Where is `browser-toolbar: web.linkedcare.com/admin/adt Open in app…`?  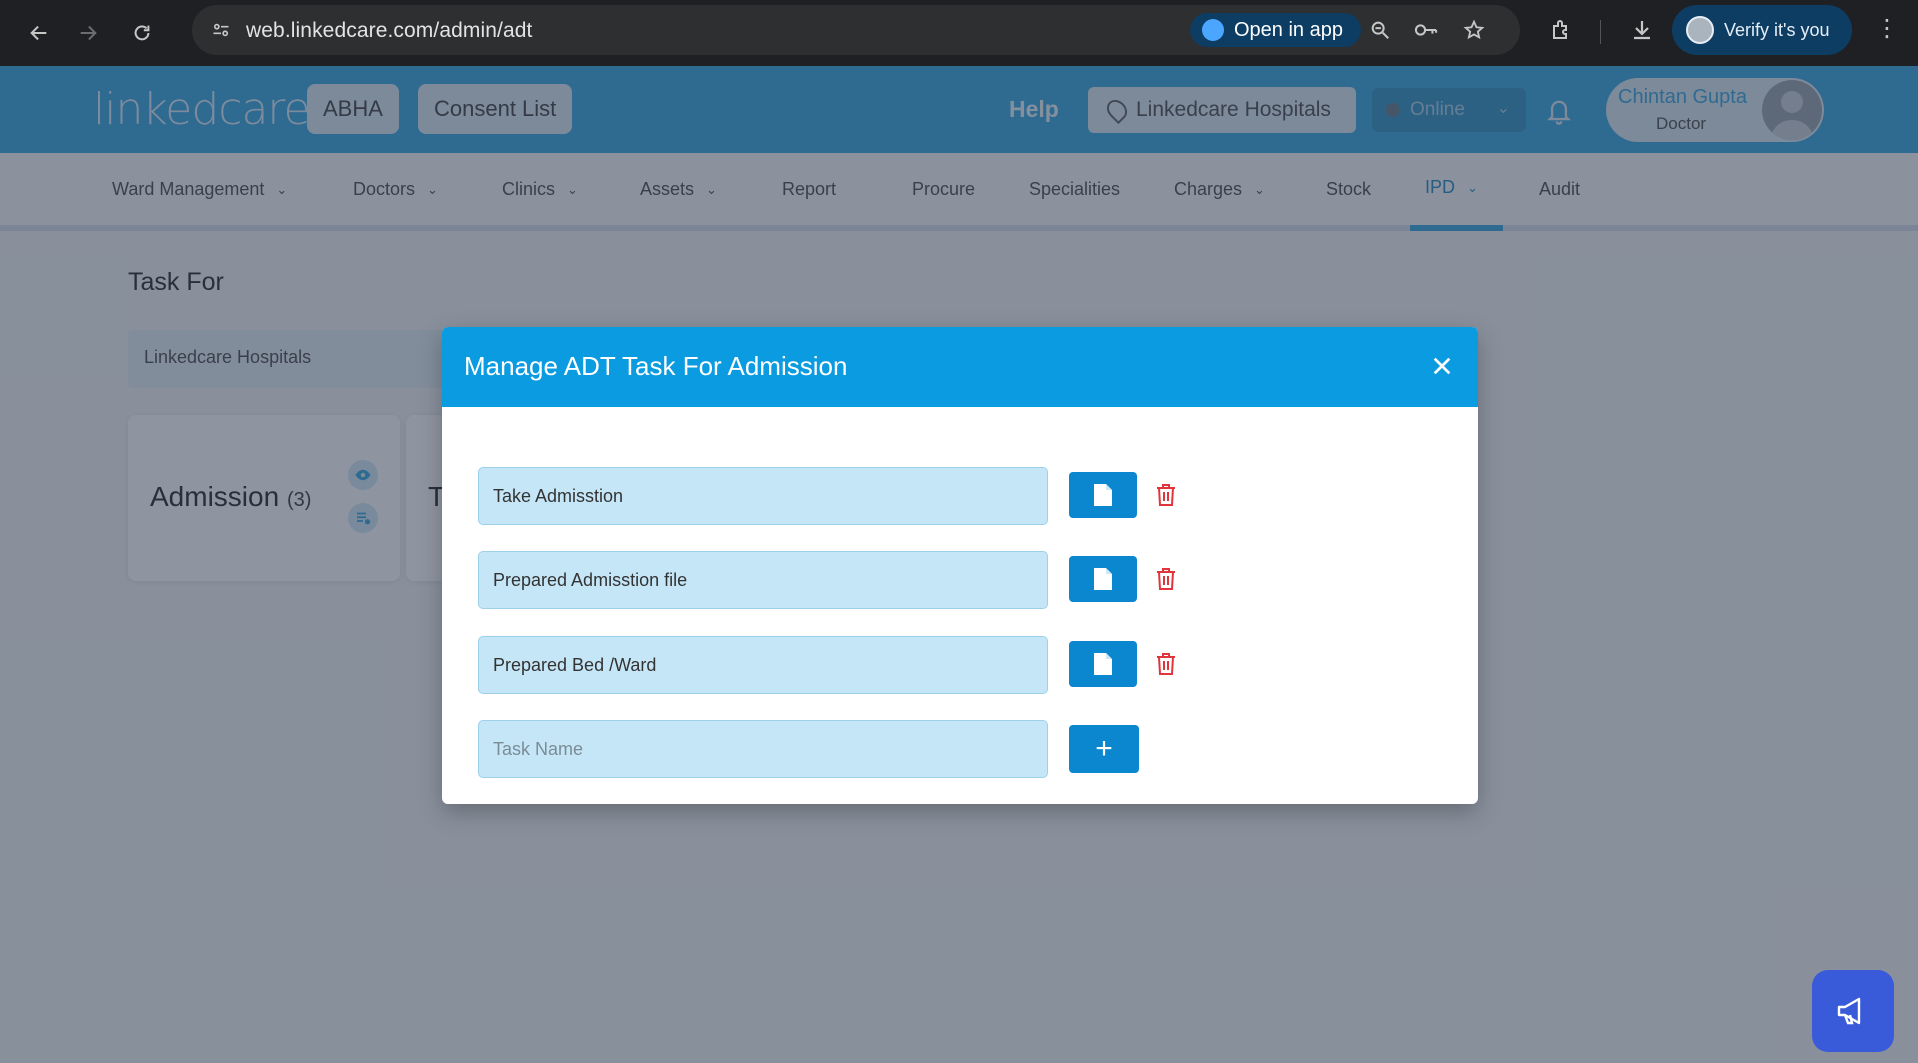
browser-toolbar: web.linkedcare.com/admin/adt Open in app… is located at coordinates (959, 33).